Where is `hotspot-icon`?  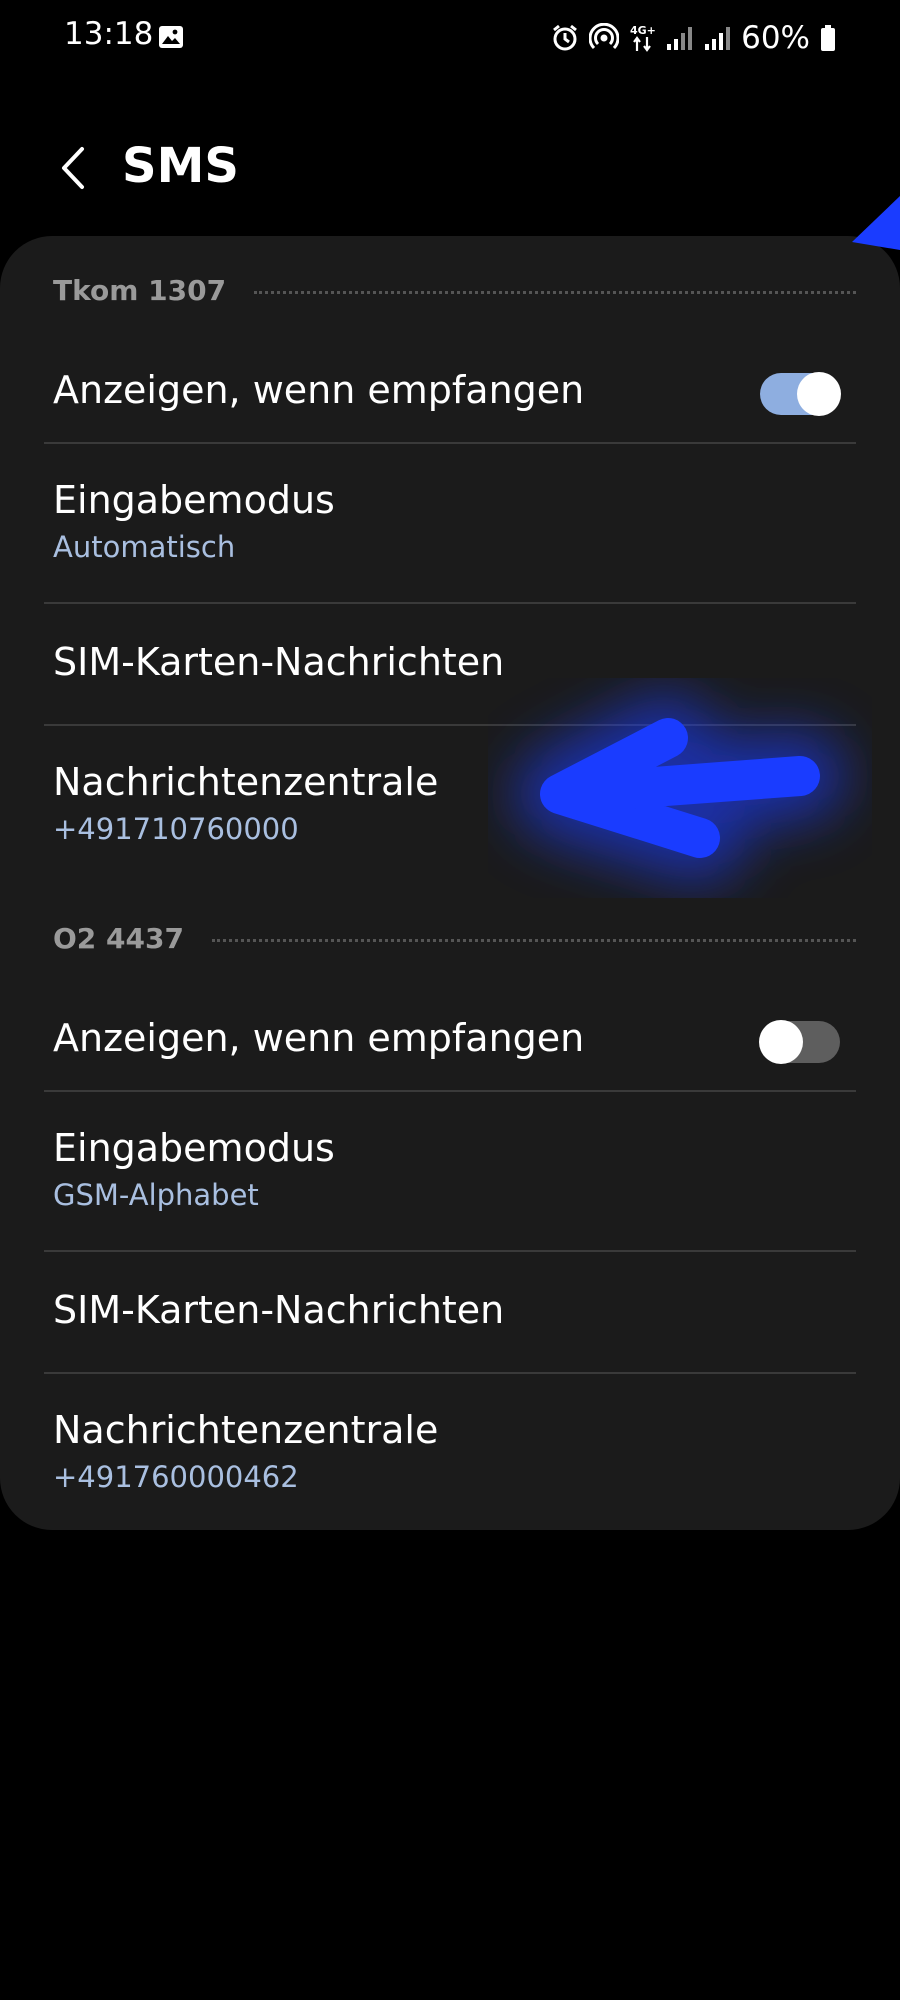
hotspot-icon is located at coordinates (604, 36).